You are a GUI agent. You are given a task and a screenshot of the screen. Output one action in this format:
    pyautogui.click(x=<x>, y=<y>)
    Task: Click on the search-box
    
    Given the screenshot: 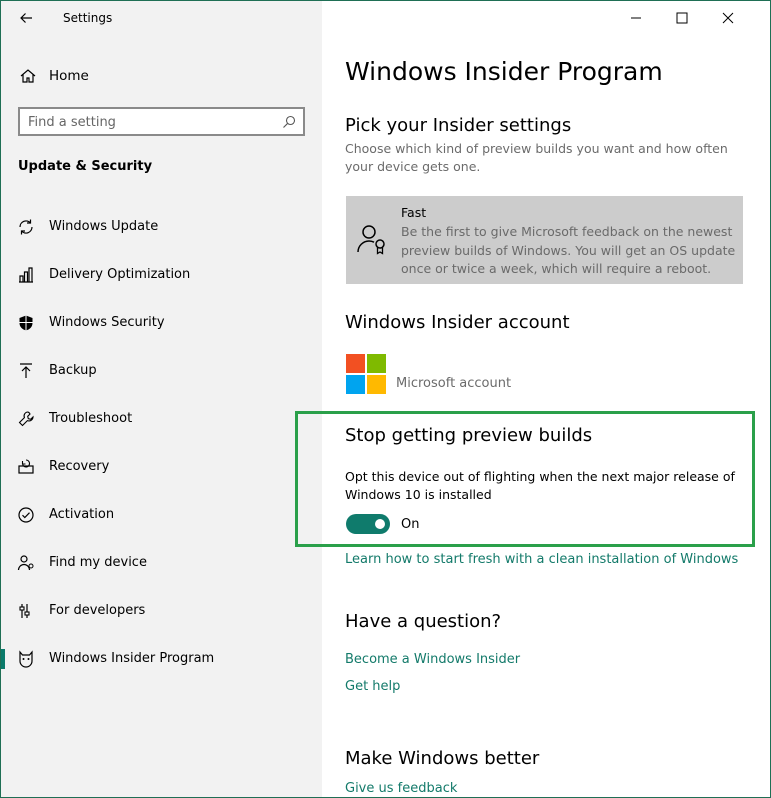 What is the action you would take?
    pyautogui.click(x=161, y=121)
    